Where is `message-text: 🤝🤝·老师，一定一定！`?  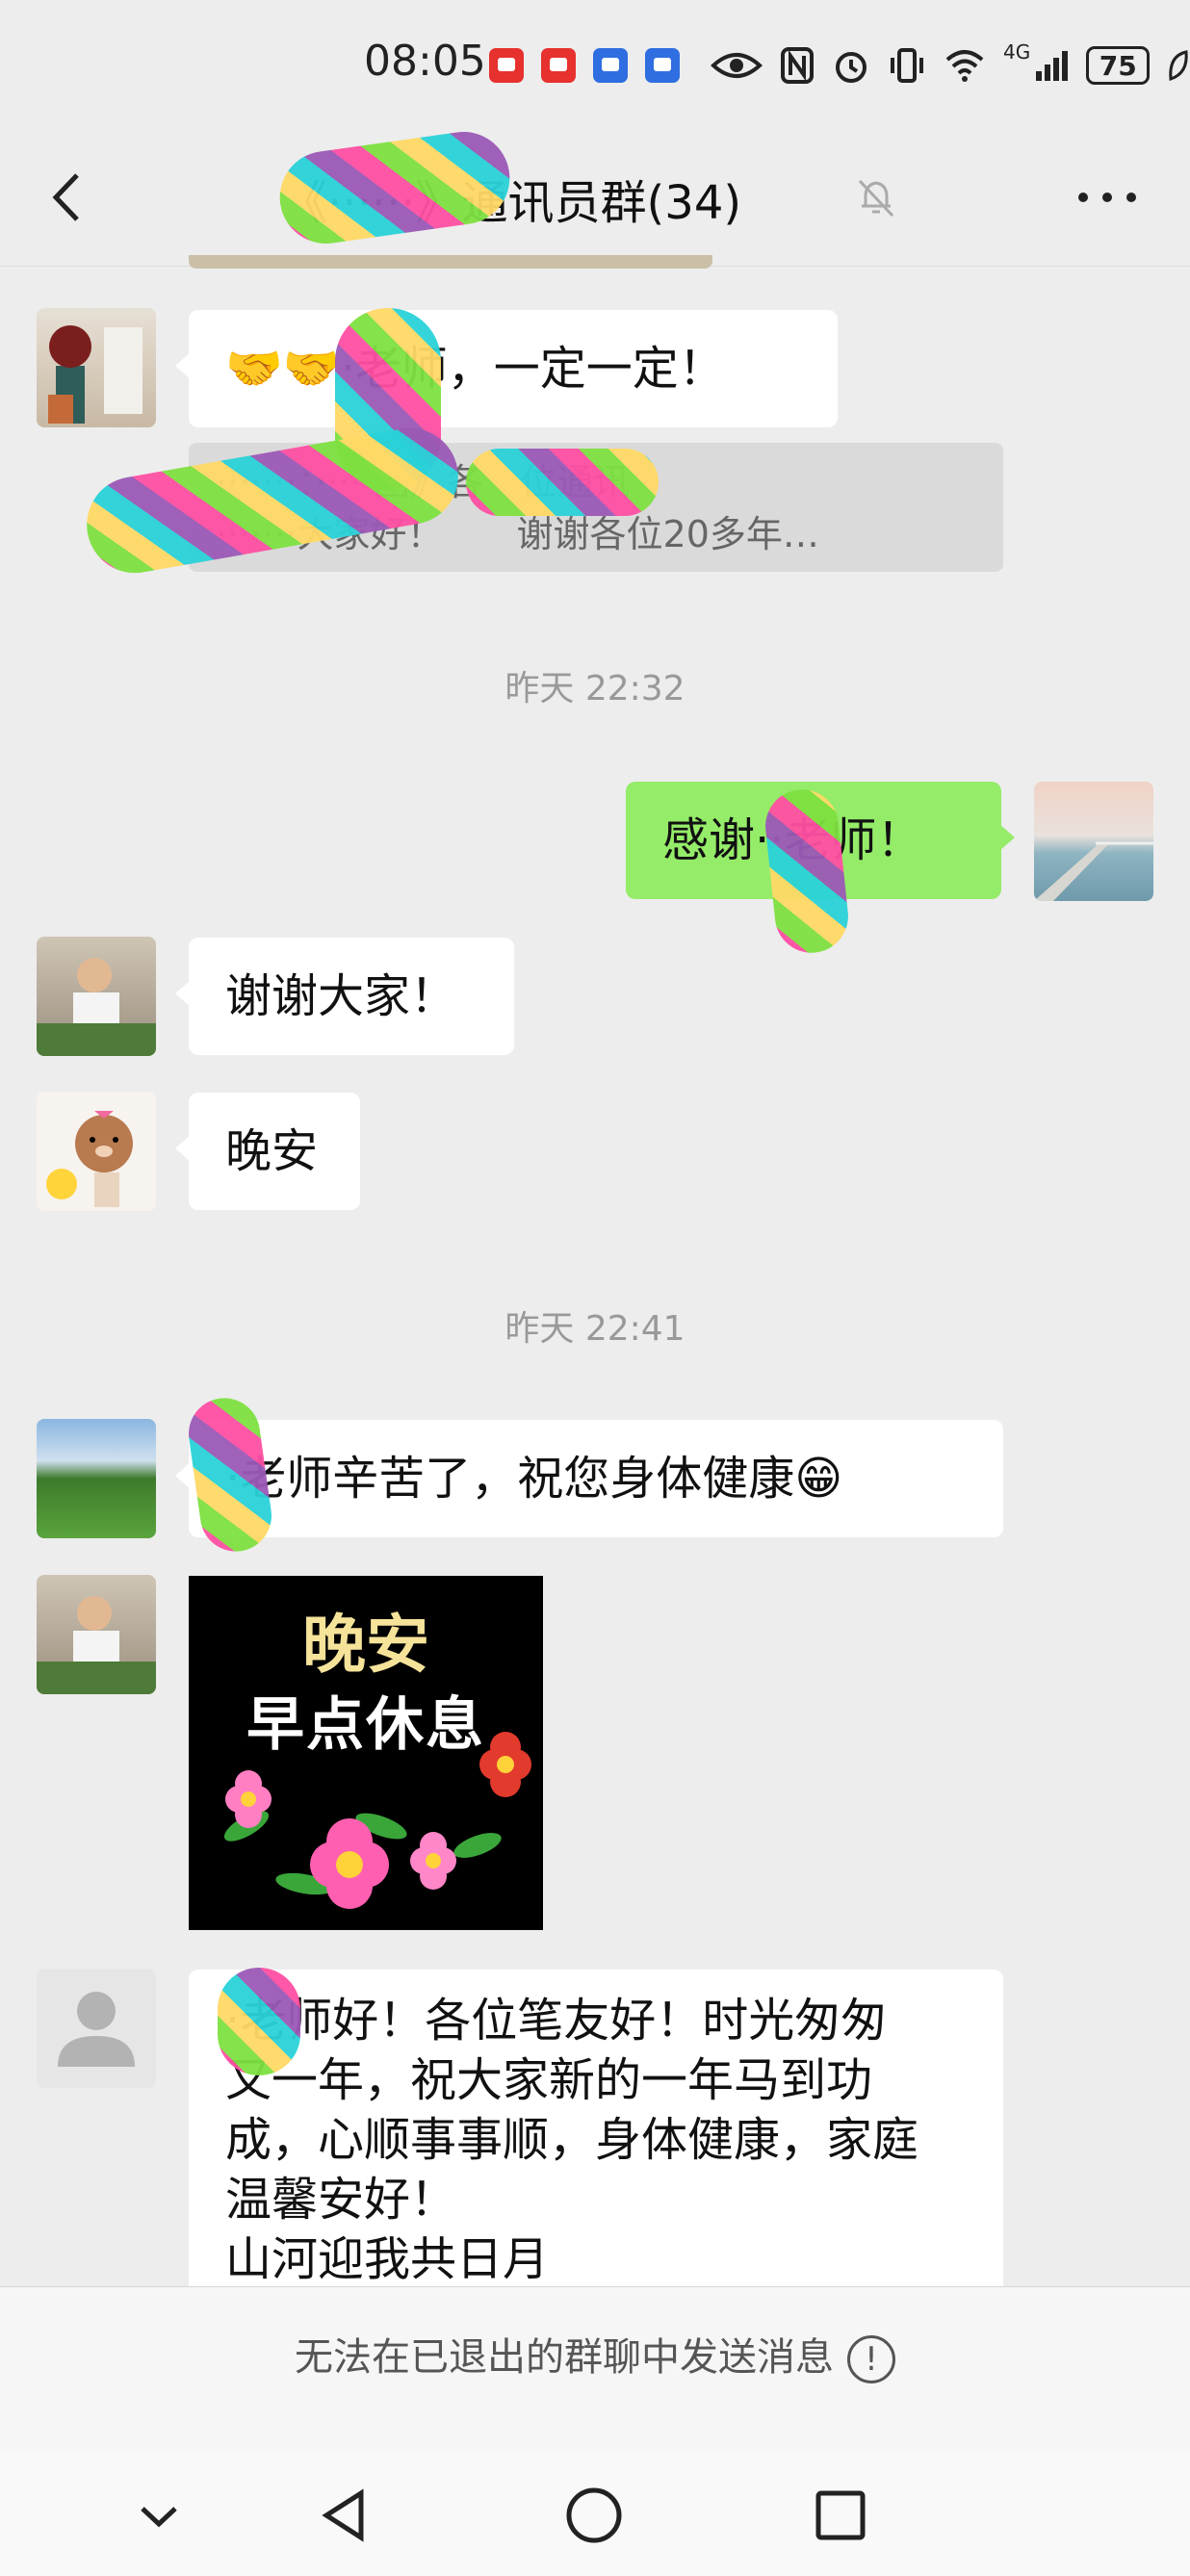
message-text: 🤝🤝·老师，一定一定！ is located at coordinates (475, 369).